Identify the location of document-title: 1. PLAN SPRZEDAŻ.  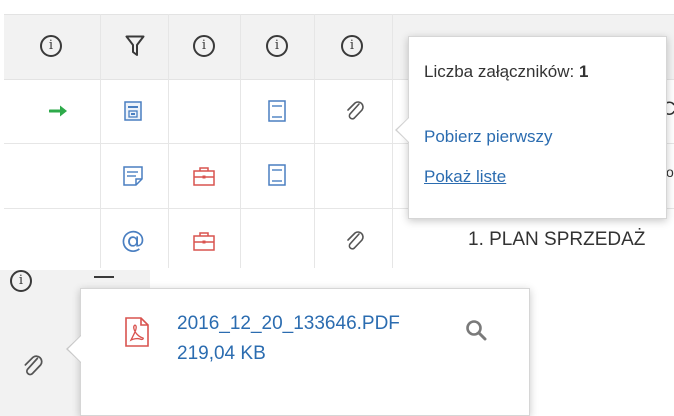
(556, 240).